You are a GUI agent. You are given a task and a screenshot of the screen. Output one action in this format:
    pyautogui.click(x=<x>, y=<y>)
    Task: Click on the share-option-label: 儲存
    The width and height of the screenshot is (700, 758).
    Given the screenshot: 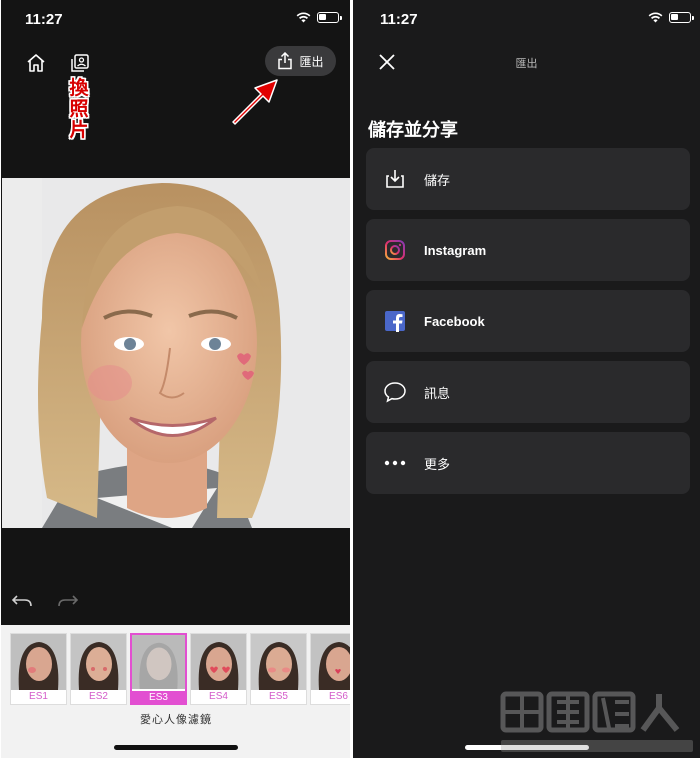 What is the action you would take?
    pyautogui.click(x=437, y=180)
    